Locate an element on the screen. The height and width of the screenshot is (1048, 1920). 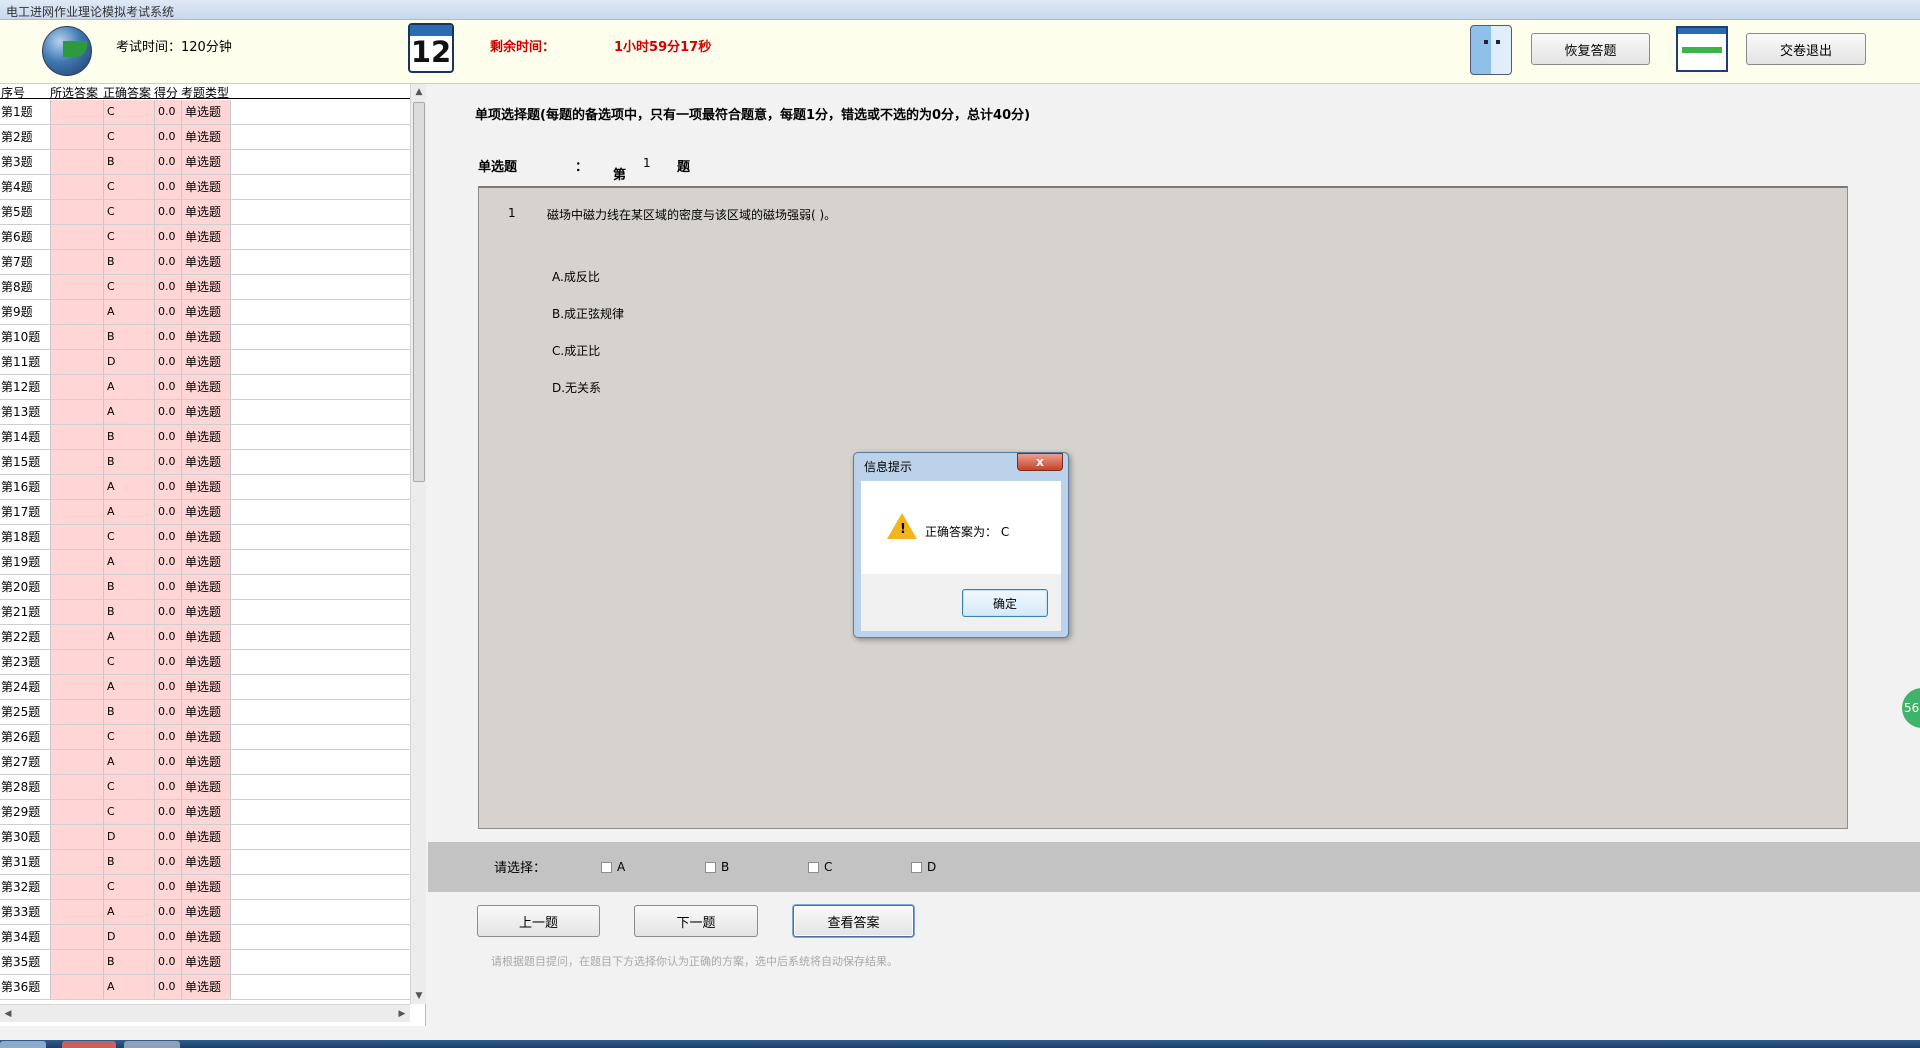
table-row: 第20题 B 0.0 单选题 is located at coordinates (205, 587).